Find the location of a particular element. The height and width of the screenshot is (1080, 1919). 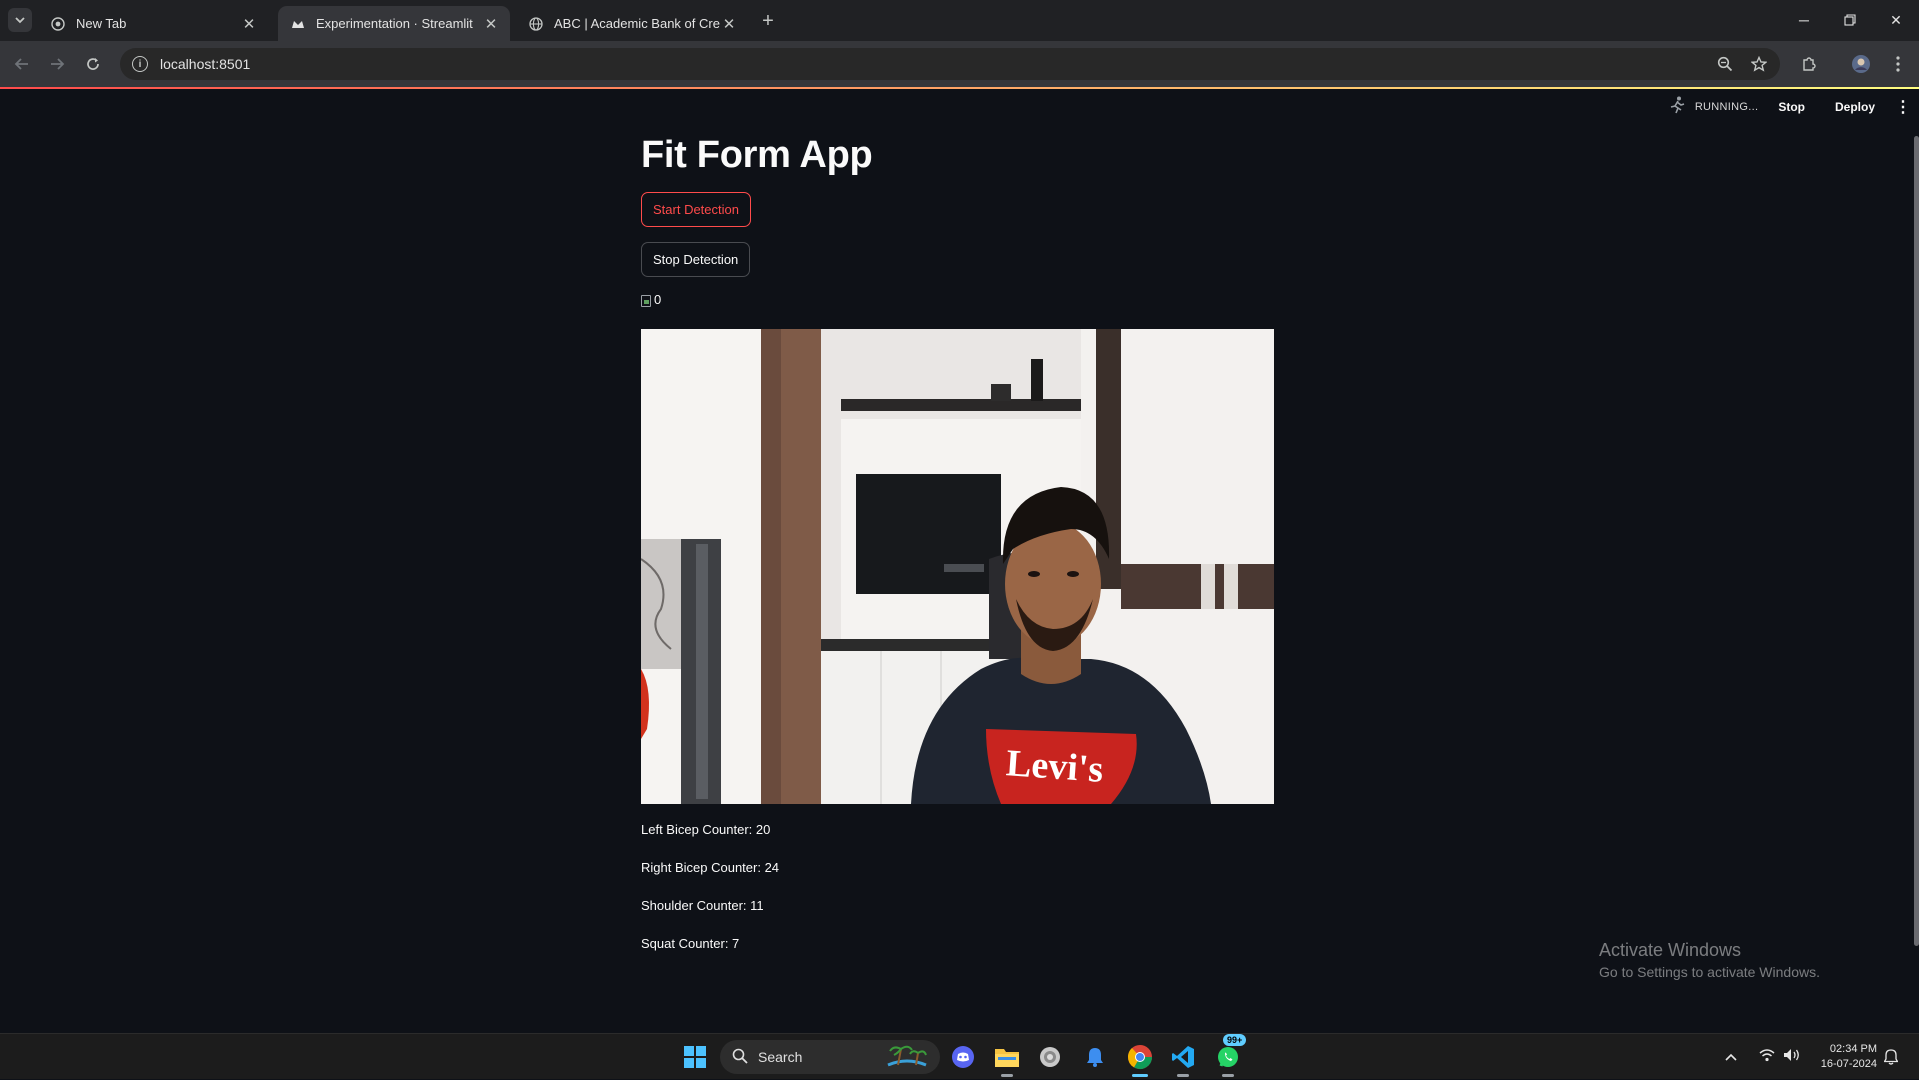

whatsapp-icon: 99+ is located at coordinates (1230, 1055).